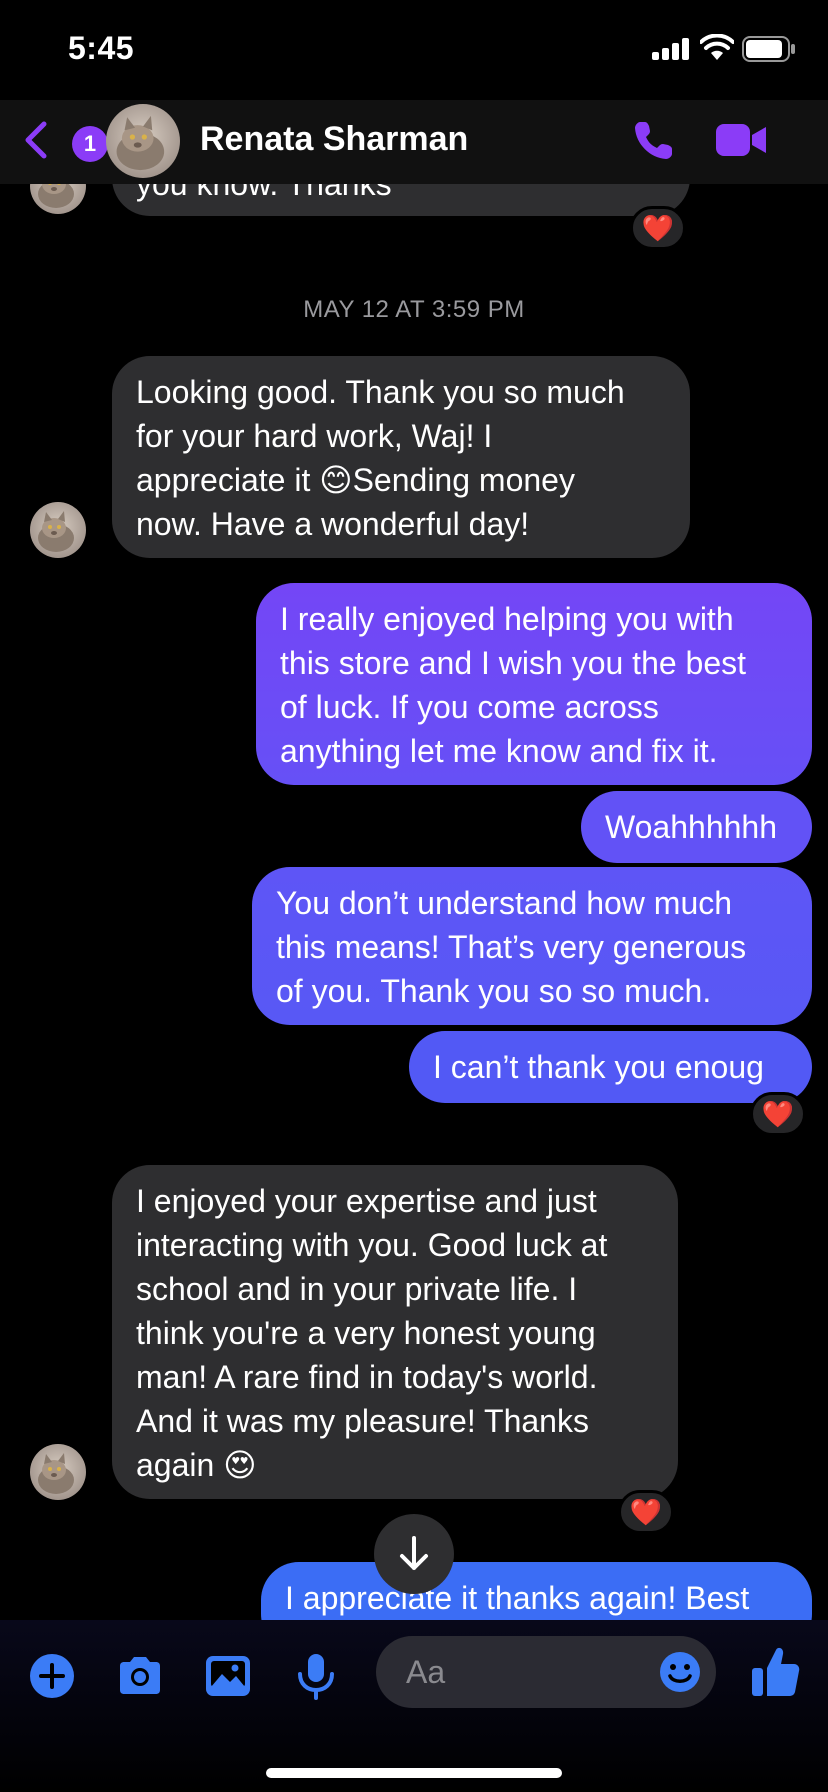  I want to click on scroll-to-bottom-button, so click(414, 1554).